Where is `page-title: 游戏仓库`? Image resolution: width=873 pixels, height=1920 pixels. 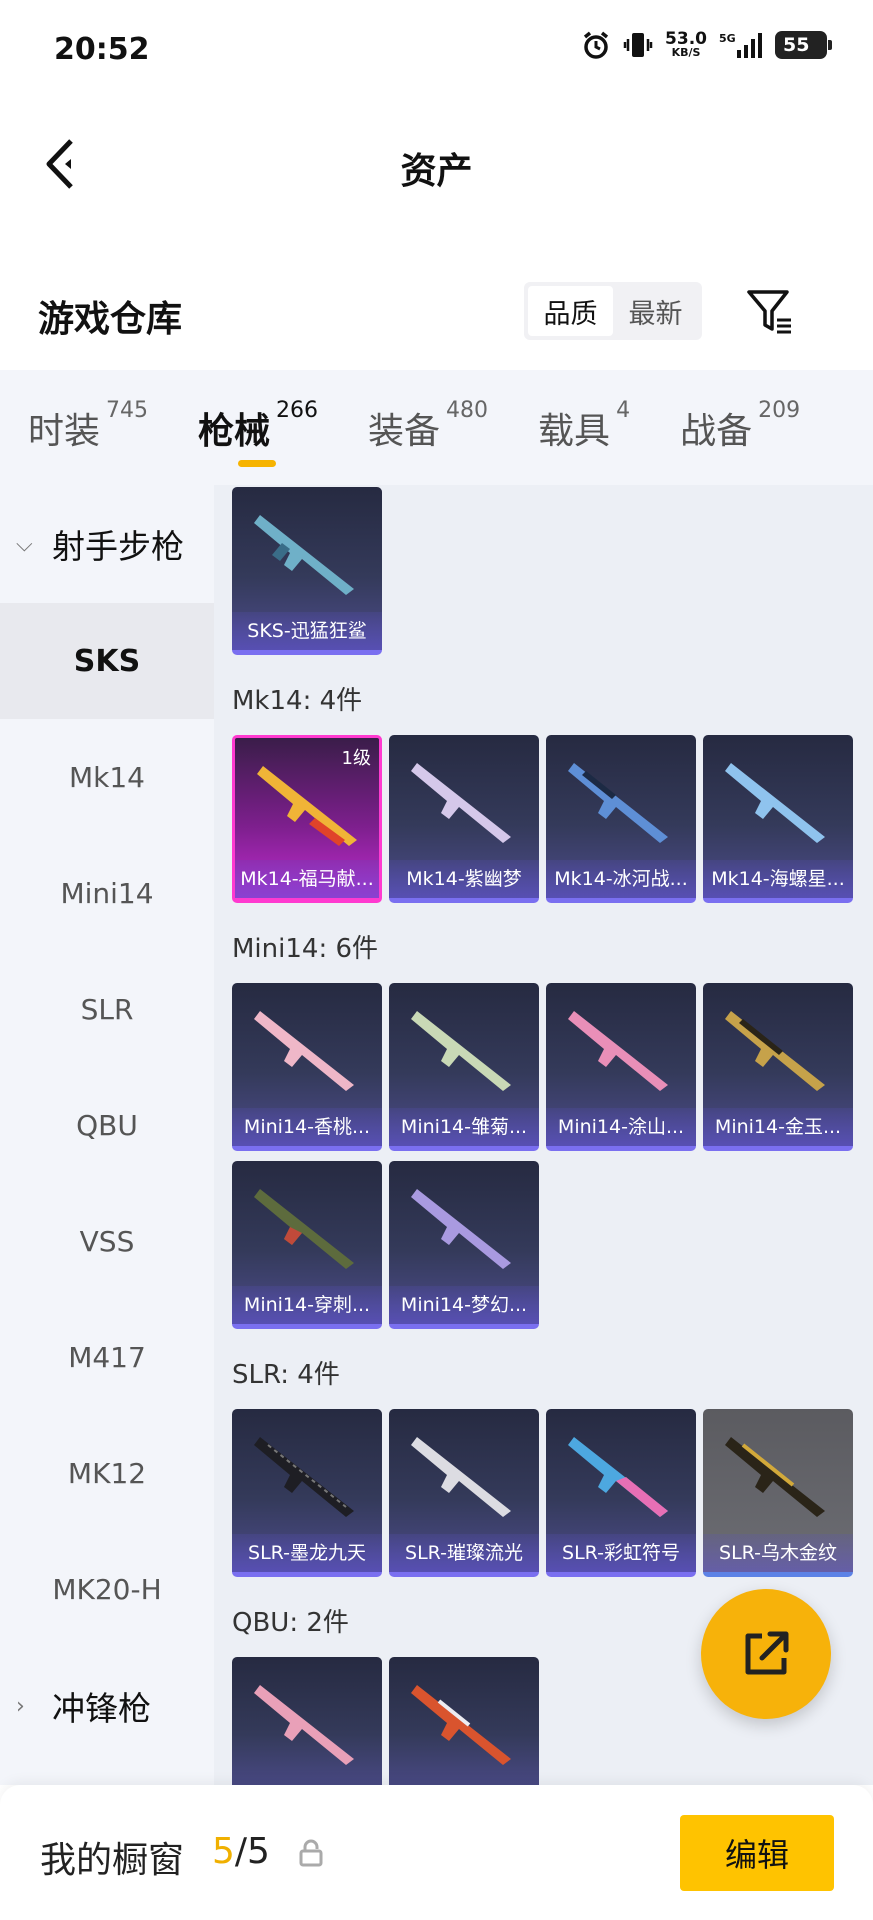
page-title: 游戏仓库 is located at coordinates (110, 319).